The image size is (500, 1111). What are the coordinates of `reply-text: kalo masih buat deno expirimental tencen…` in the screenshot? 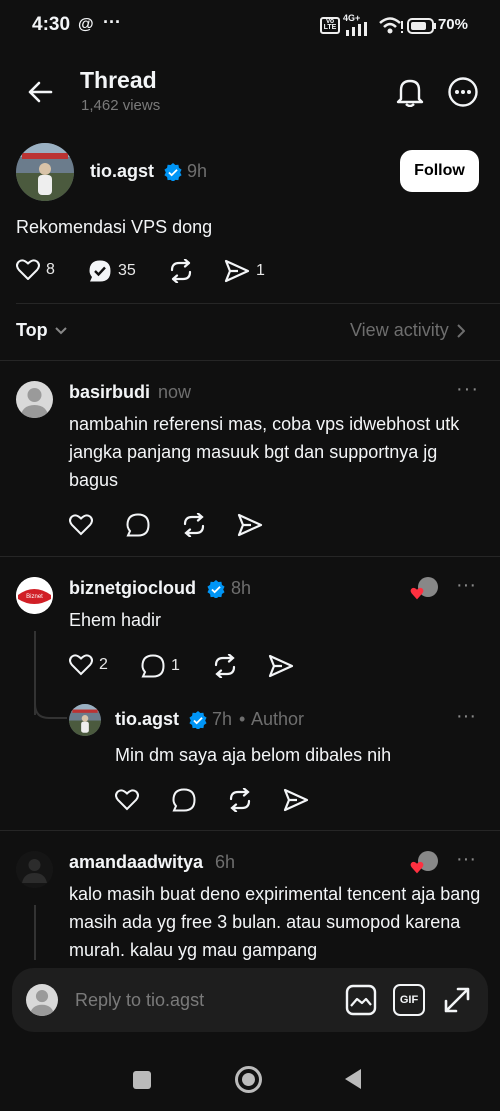 It's located at (275, 922).